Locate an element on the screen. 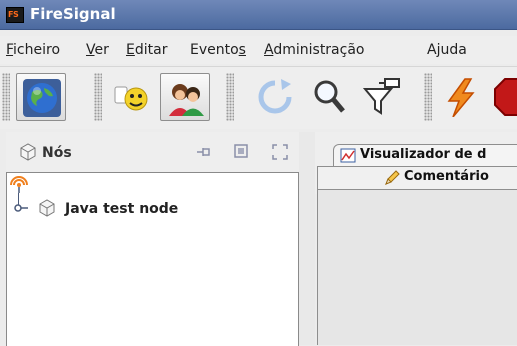  users-button is located at coordinates (185, 97).